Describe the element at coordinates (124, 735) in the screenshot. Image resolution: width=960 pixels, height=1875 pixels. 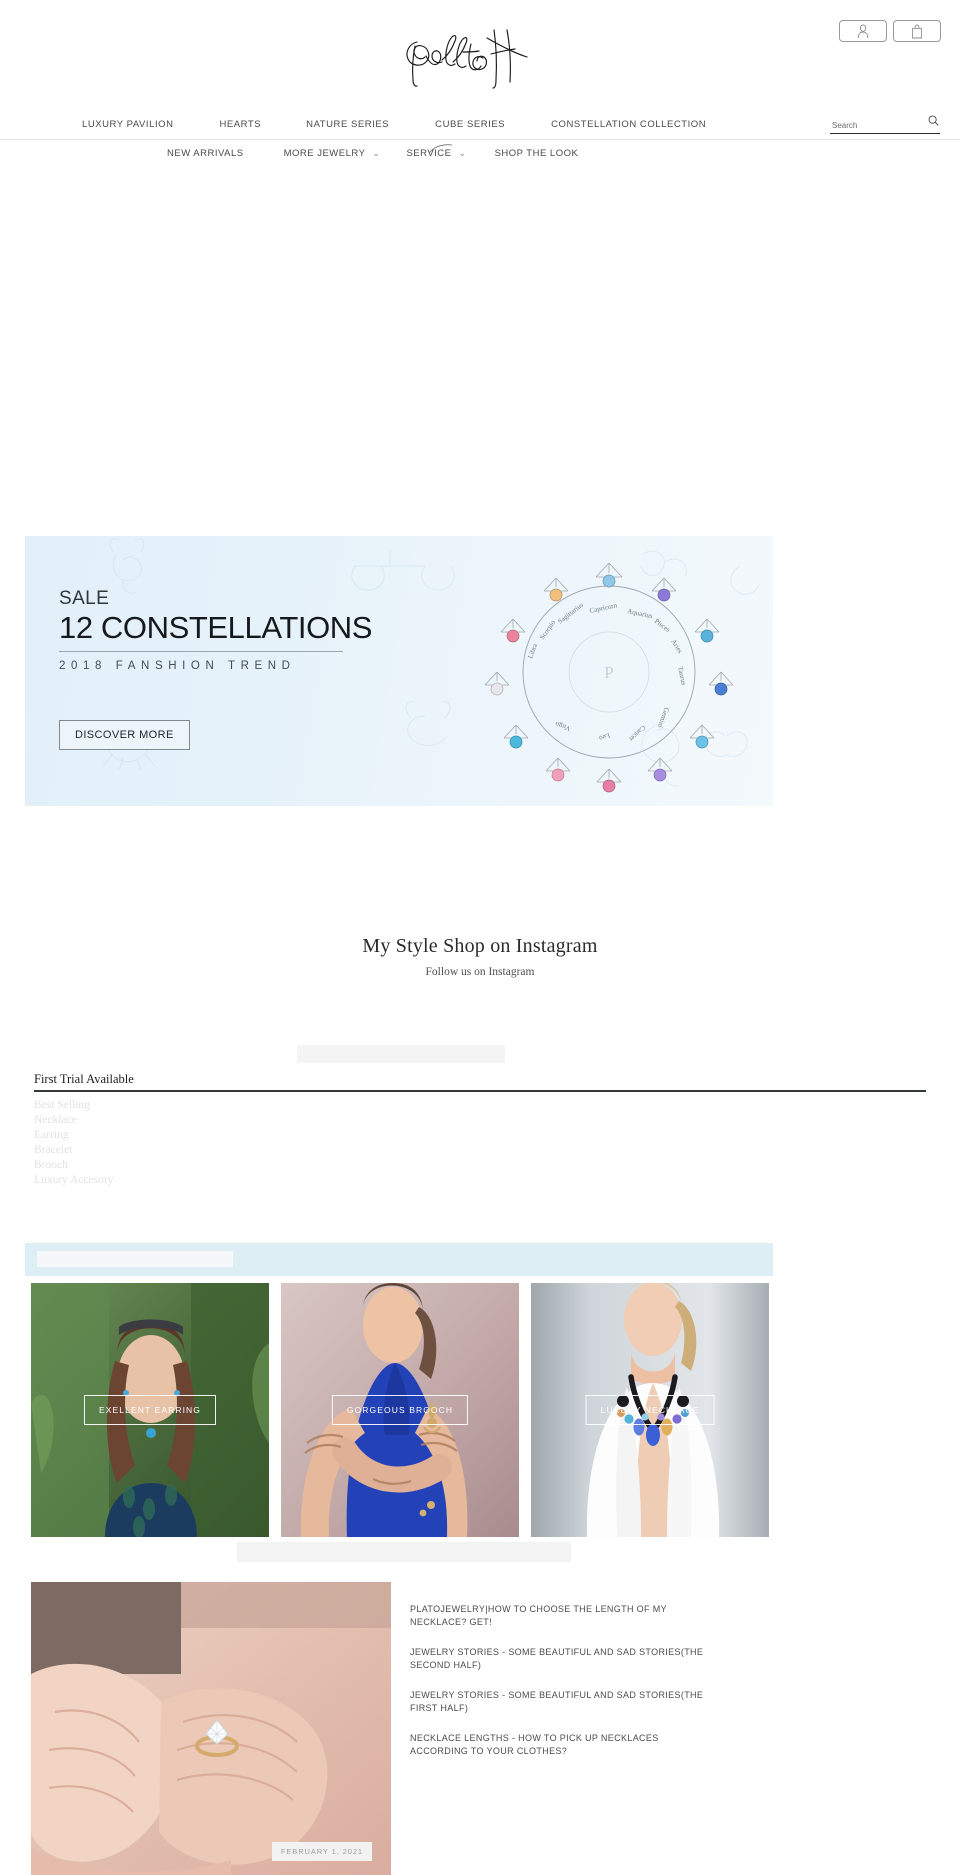
I see `discover-more-button: DISCOVER MORE` at that location.